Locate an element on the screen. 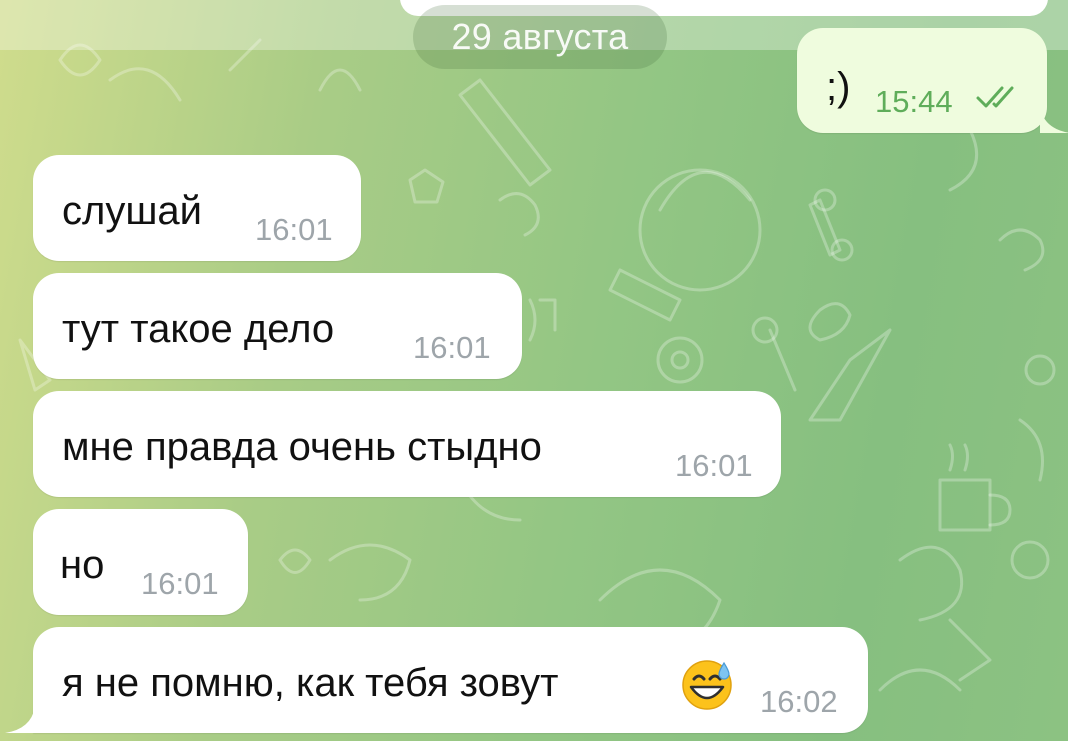  date-separator: 29 августа is located at coordinates (540, 37).